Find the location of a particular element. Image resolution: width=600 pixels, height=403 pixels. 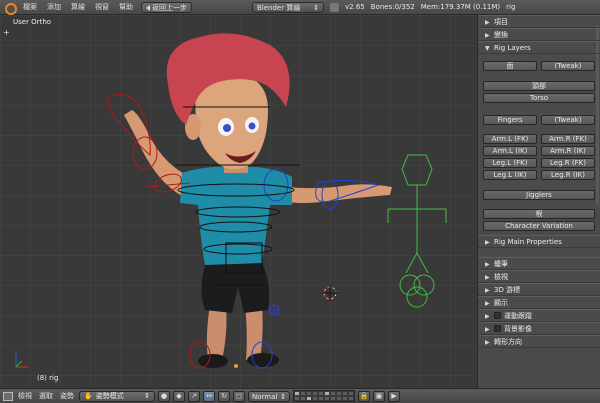

layer-face-button: 面 is located at coordinates (510, 66).